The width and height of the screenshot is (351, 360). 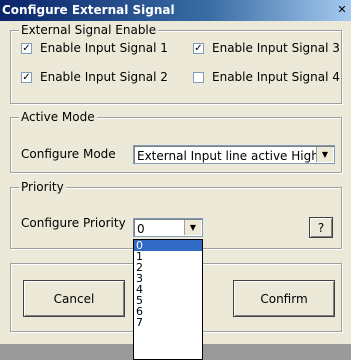 I want to click on priority-option: 4, so click(x=168, y=289).